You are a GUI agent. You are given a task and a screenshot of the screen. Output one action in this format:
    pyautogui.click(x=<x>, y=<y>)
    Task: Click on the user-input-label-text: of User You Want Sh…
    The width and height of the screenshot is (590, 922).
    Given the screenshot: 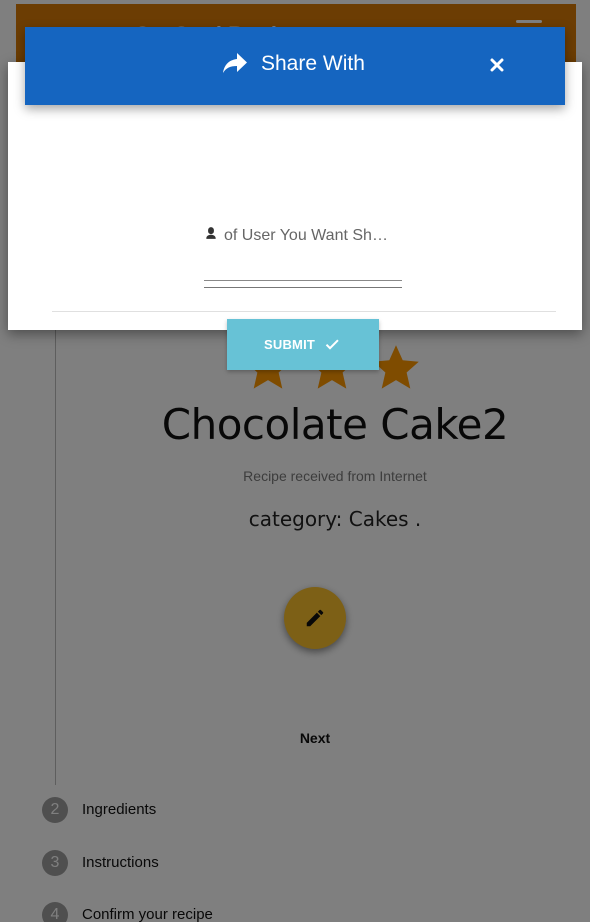 What is the action you would take?
    pyautogui.click(x=306, y=235)
    